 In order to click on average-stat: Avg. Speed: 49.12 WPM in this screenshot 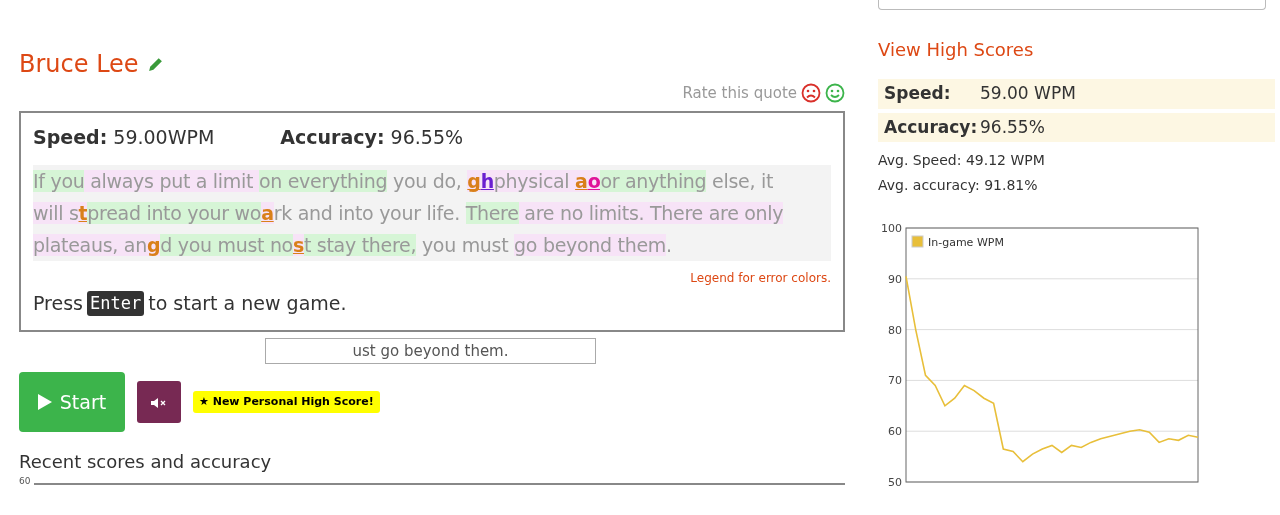, I will do `click(962, 160)`.